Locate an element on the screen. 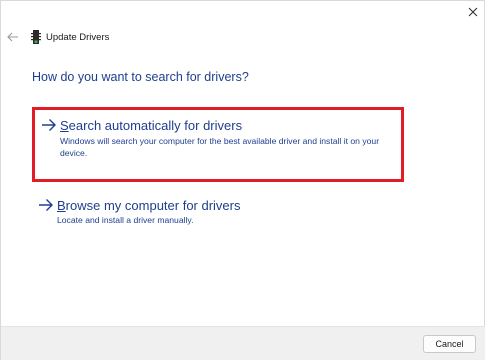 The image size is (485, 360). browse-computer-title: Browse my computer for drivers is located at coordinates (149, 205).